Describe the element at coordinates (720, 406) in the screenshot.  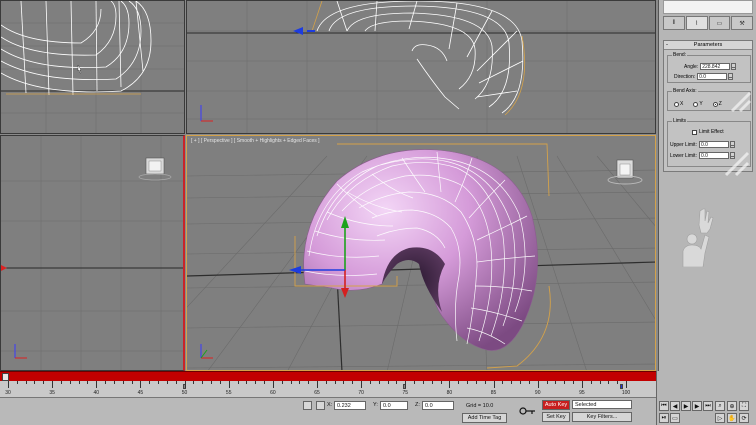
I see `zoom-icon: ⌕` at that location.